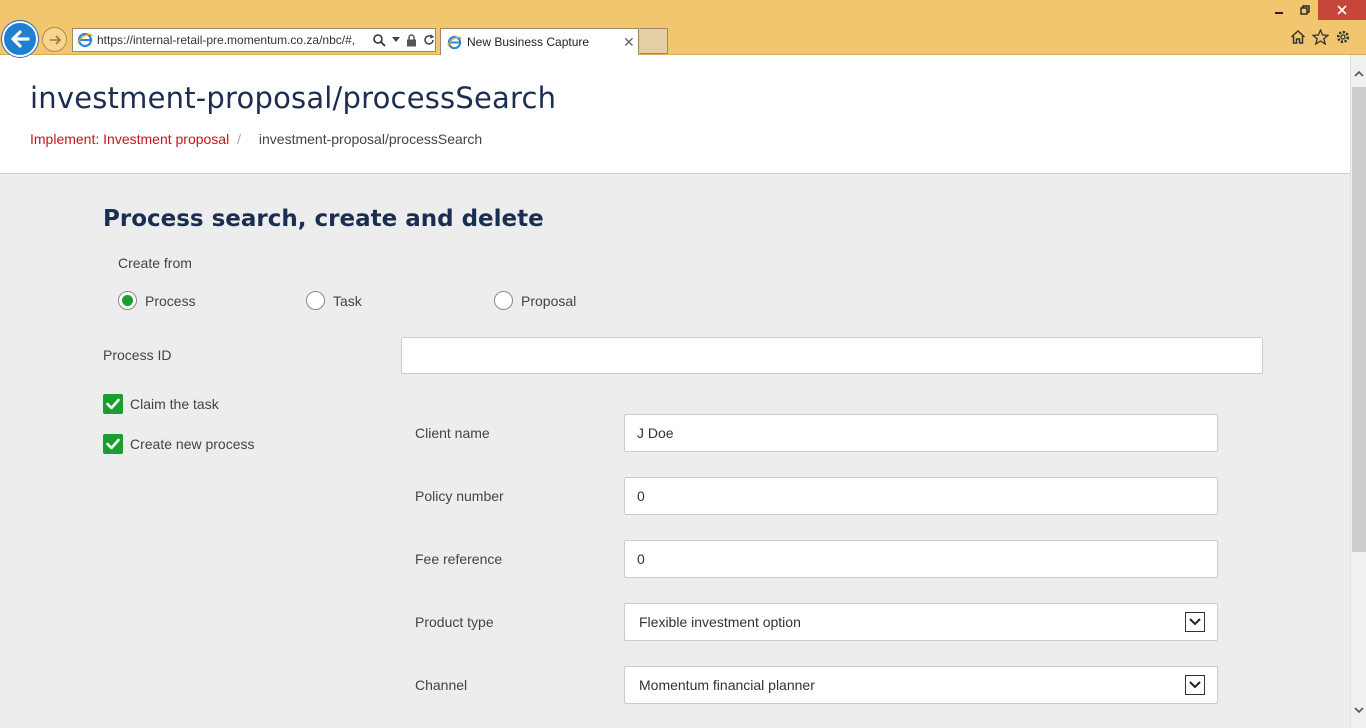  I want to click on checkbox-label: Claim the task, so click(174, 404).